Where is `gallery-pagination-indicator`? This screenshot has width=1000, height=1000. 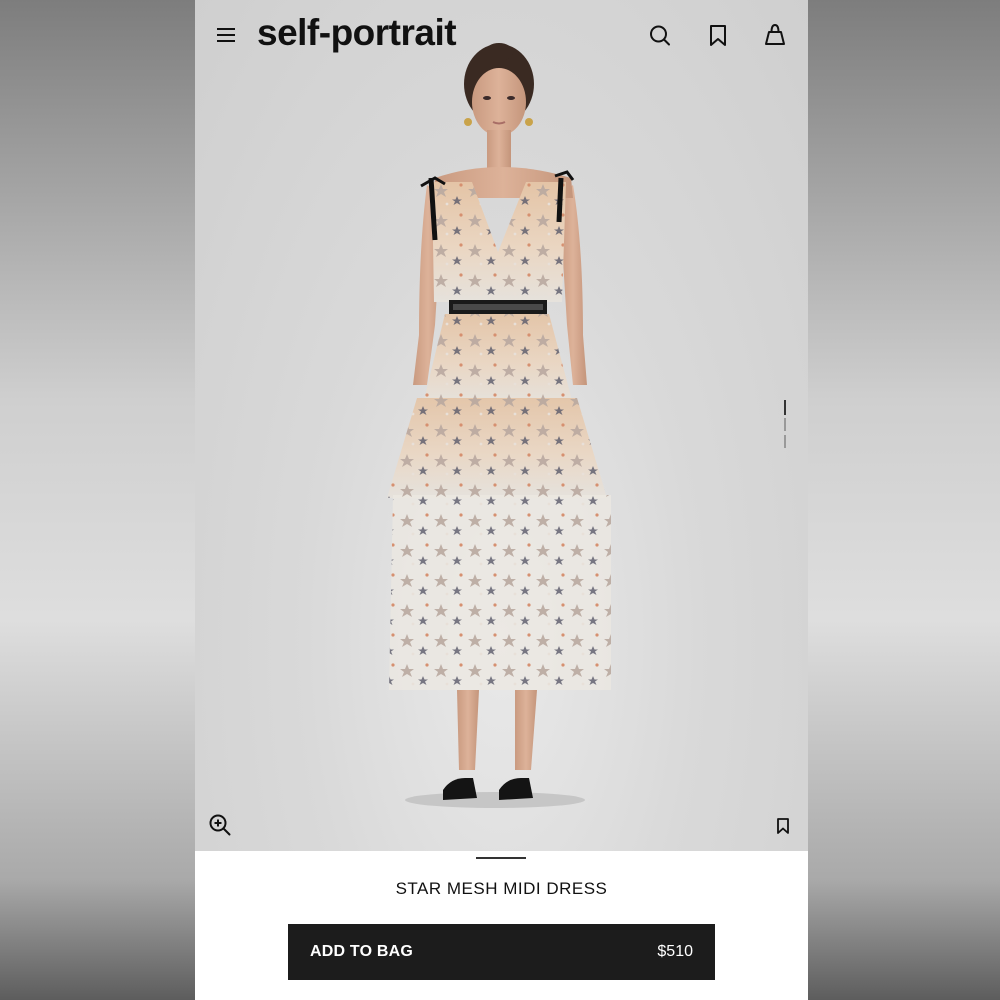 gallery-pagination-indicator is located at coordinates (785, 425).